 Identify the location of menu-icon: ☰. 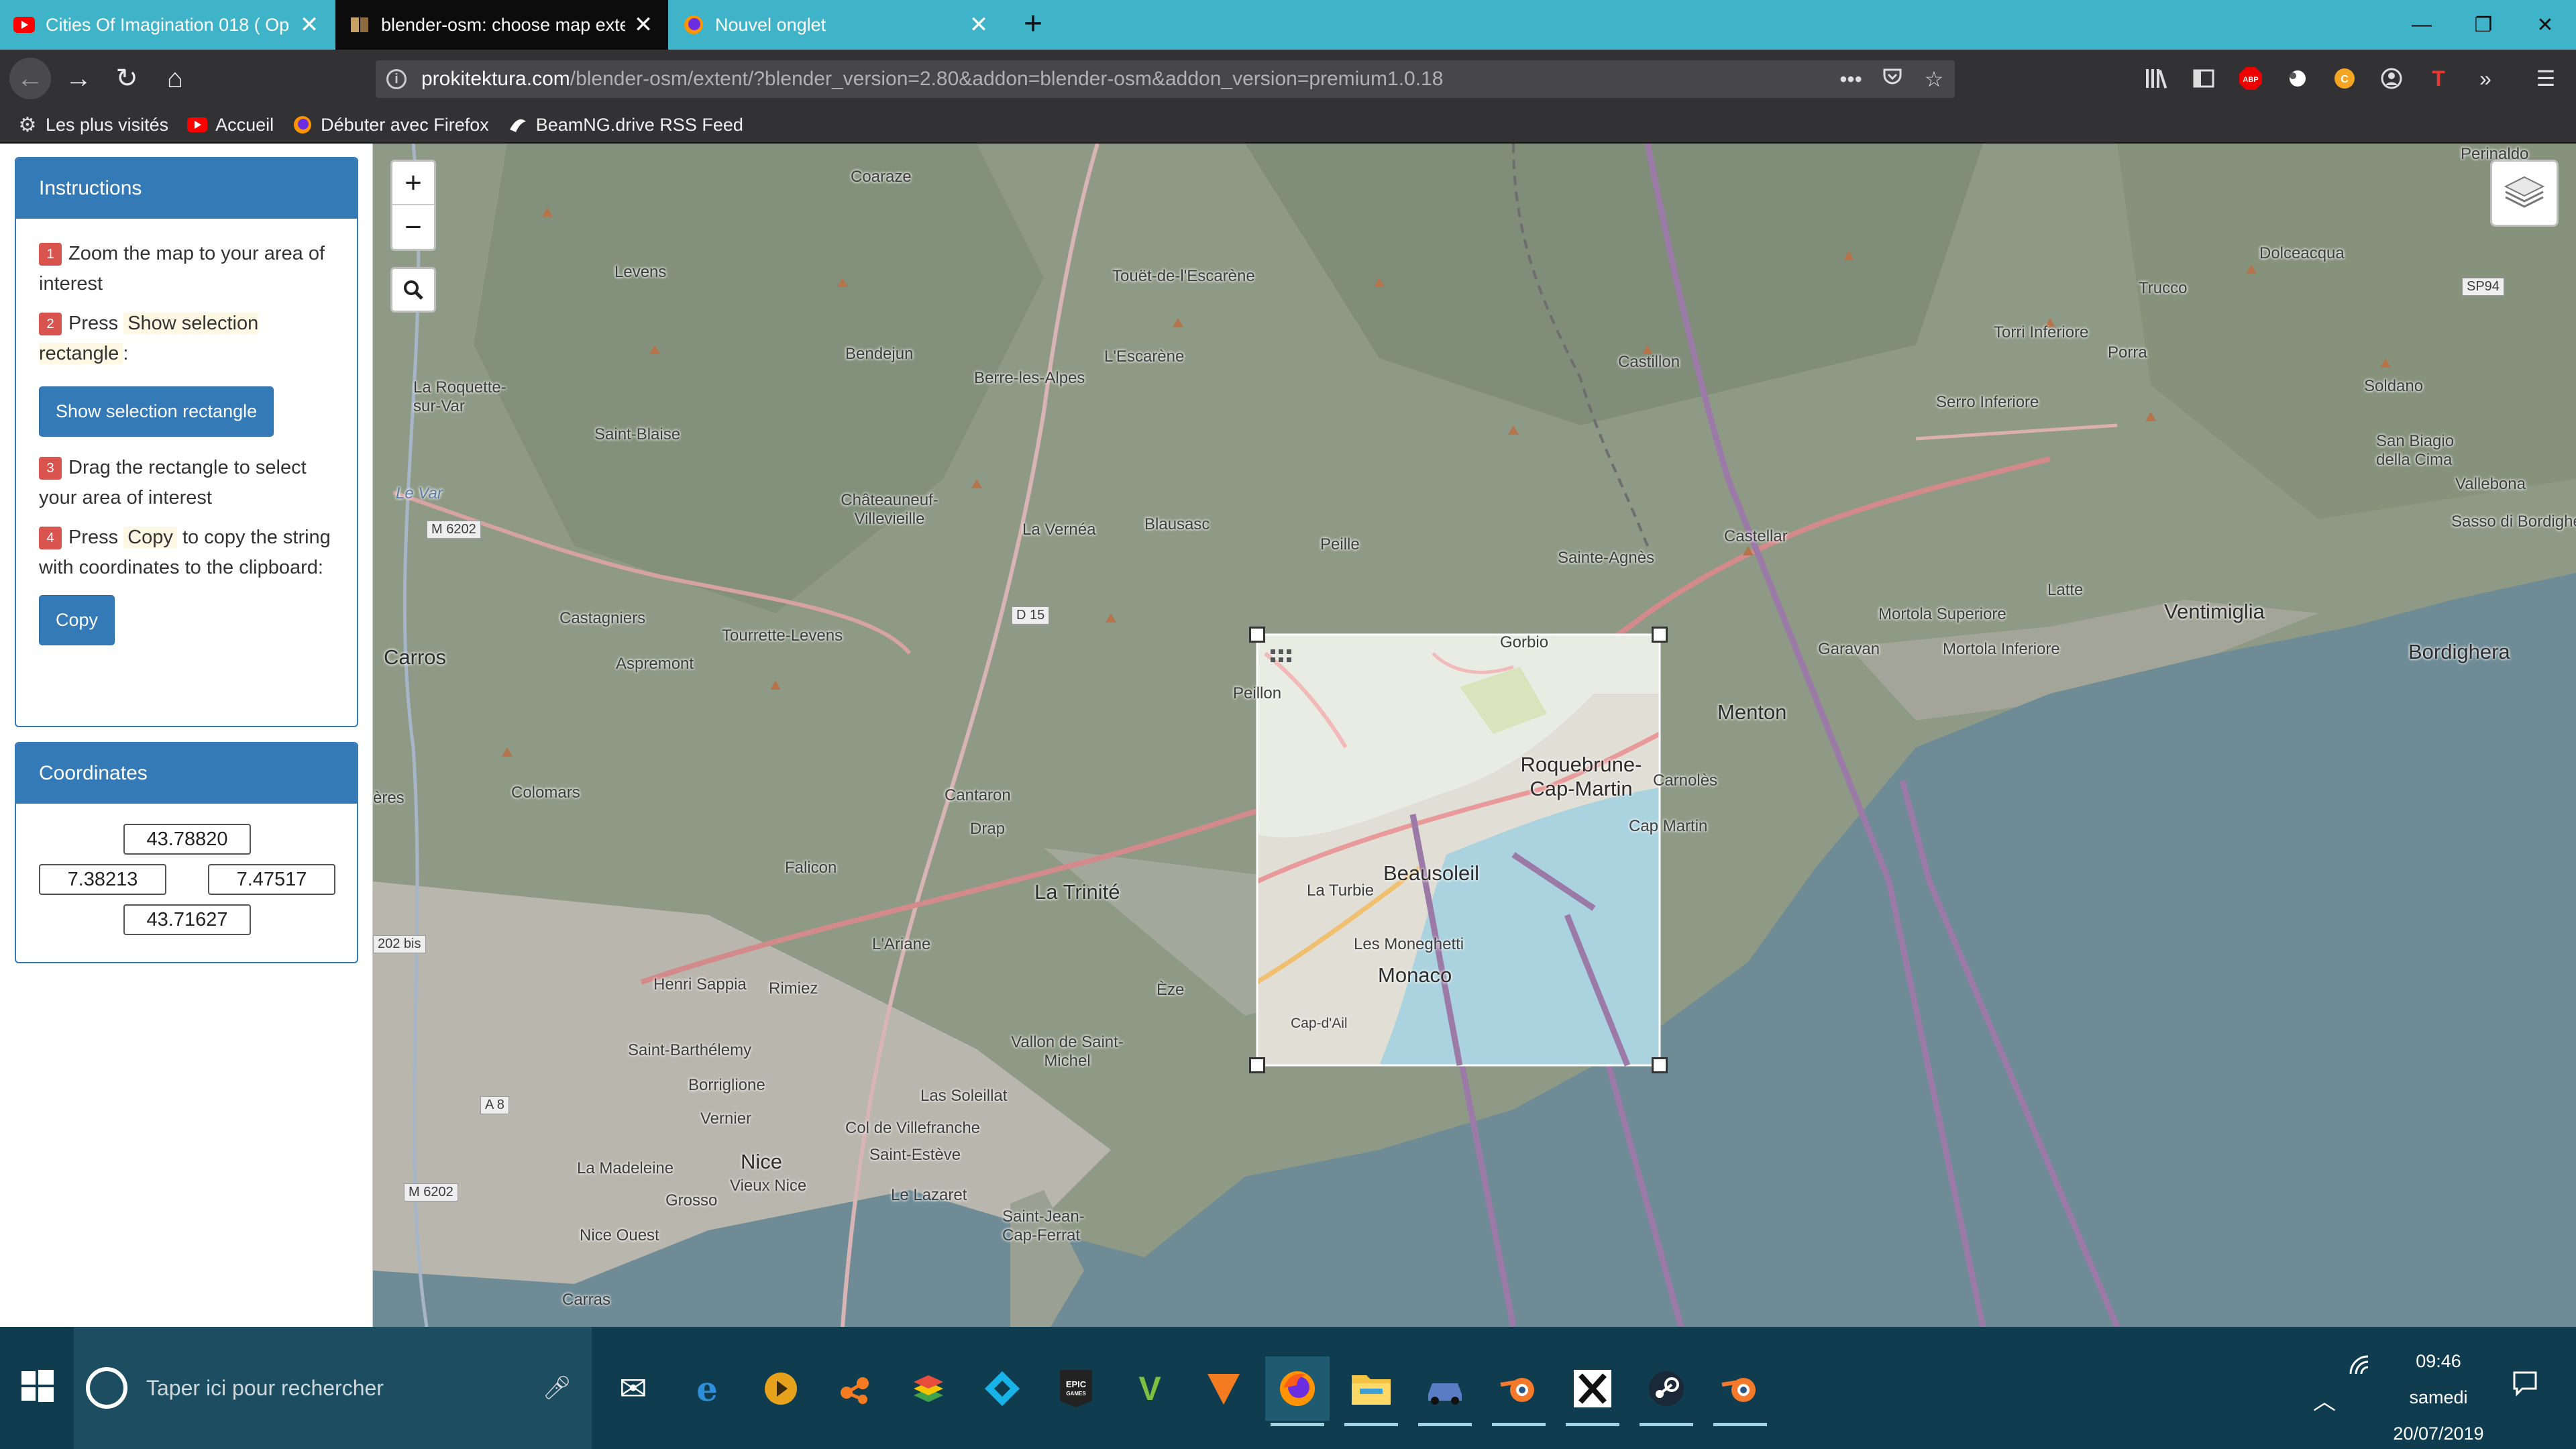
(2545, 78).